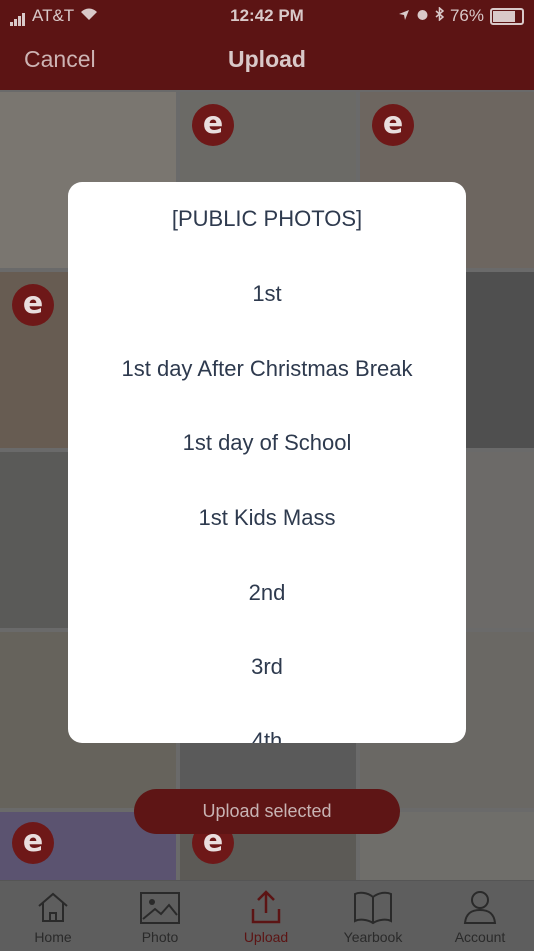  I want to click on status-right: 76%, so click(461, 16).